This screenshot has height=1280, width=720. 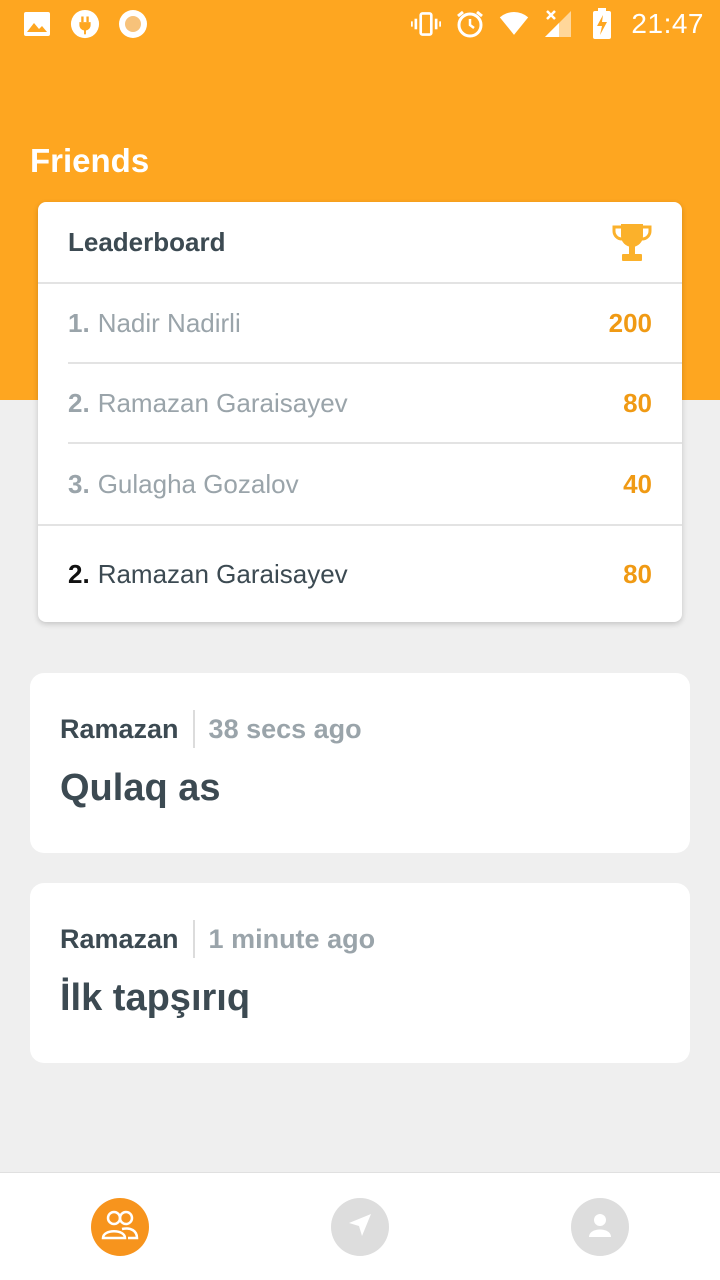 I want to click on image-icon, so click(x=37, y=24).